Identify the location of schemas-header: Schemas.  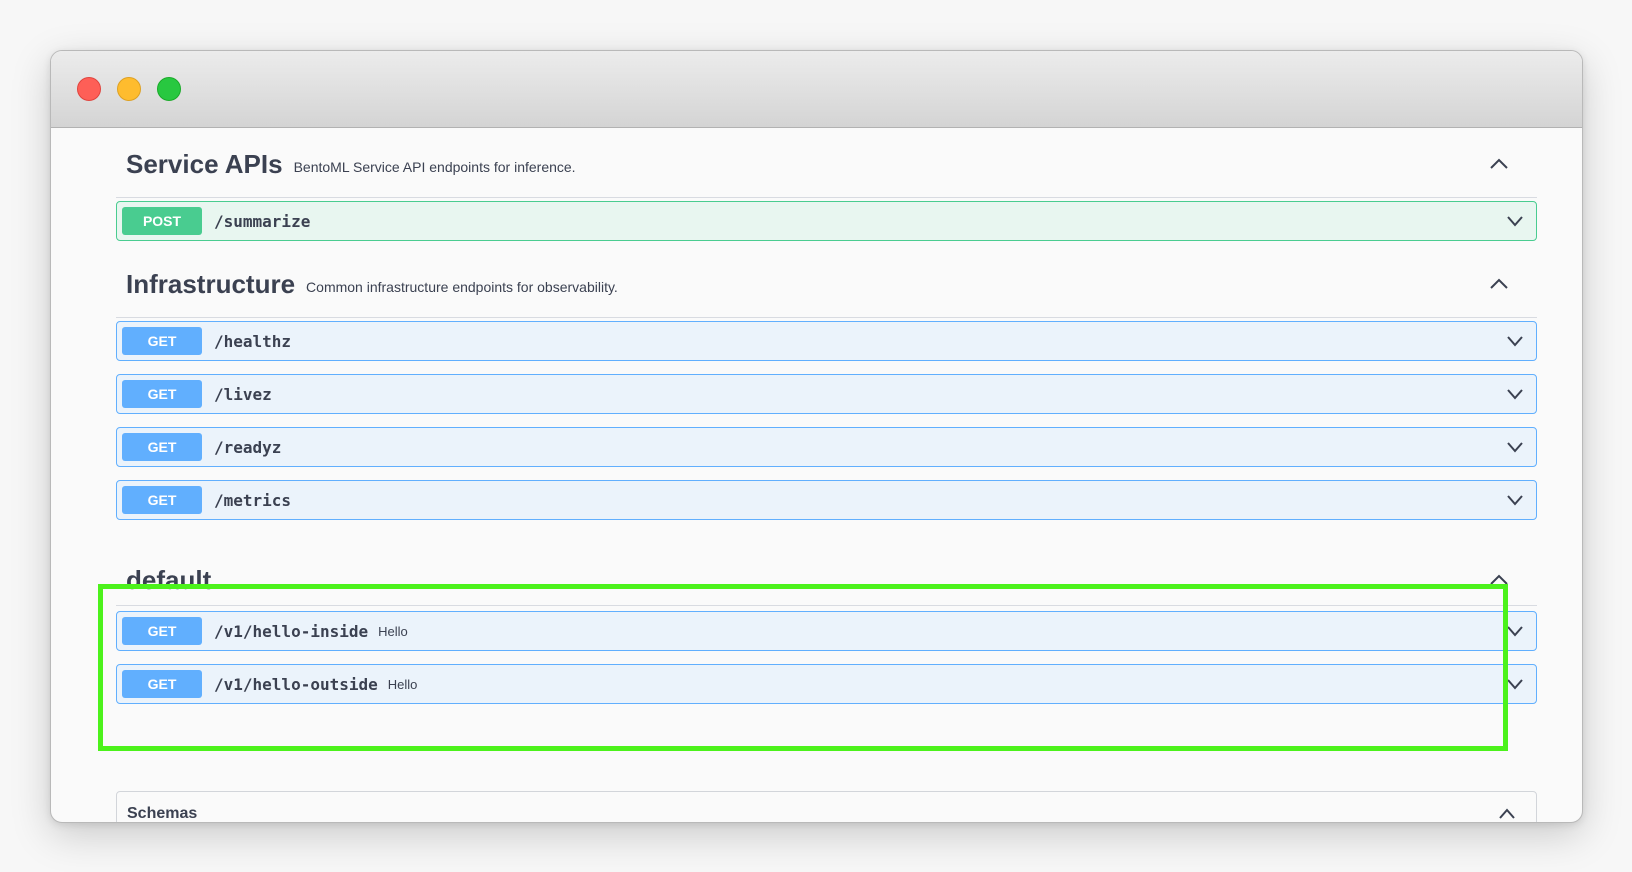
(826, 807).